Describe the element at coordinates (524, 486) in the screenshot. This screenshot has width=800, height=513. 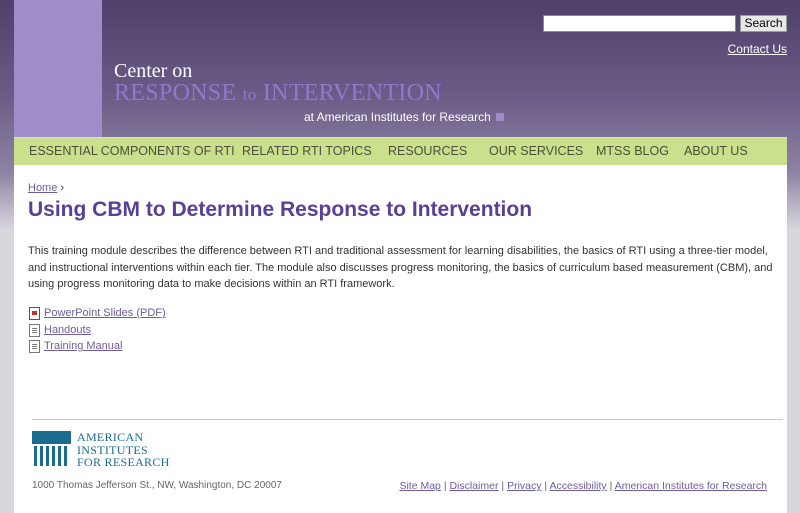
I see `privacy-link: Privacy` at that location.